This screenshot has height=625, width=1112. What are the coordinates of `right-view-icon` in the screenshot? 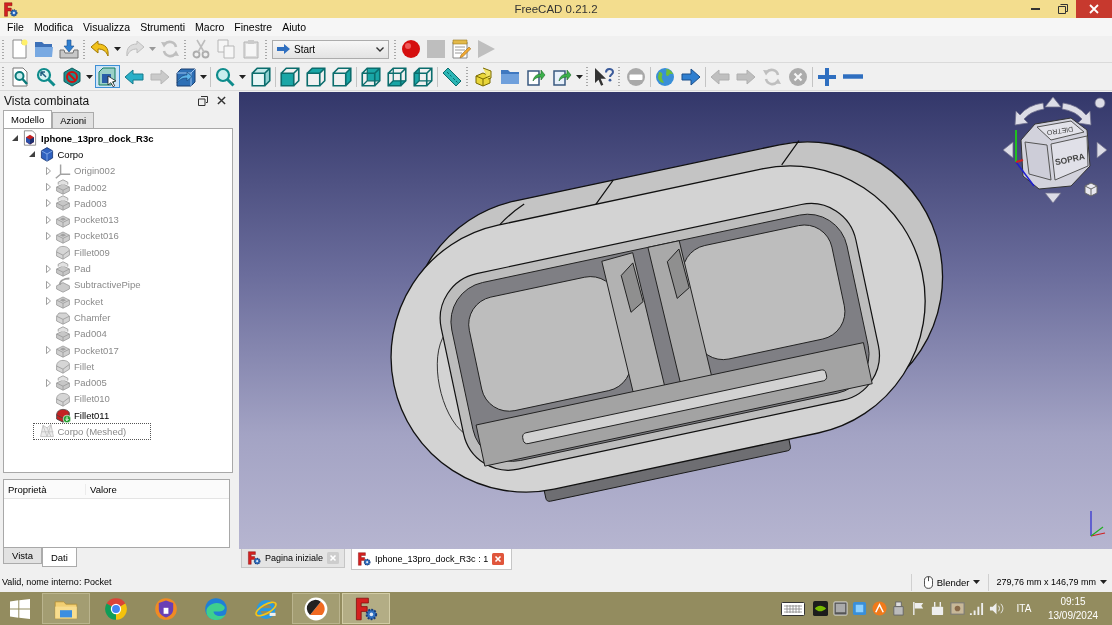 It's located at (341, 76).